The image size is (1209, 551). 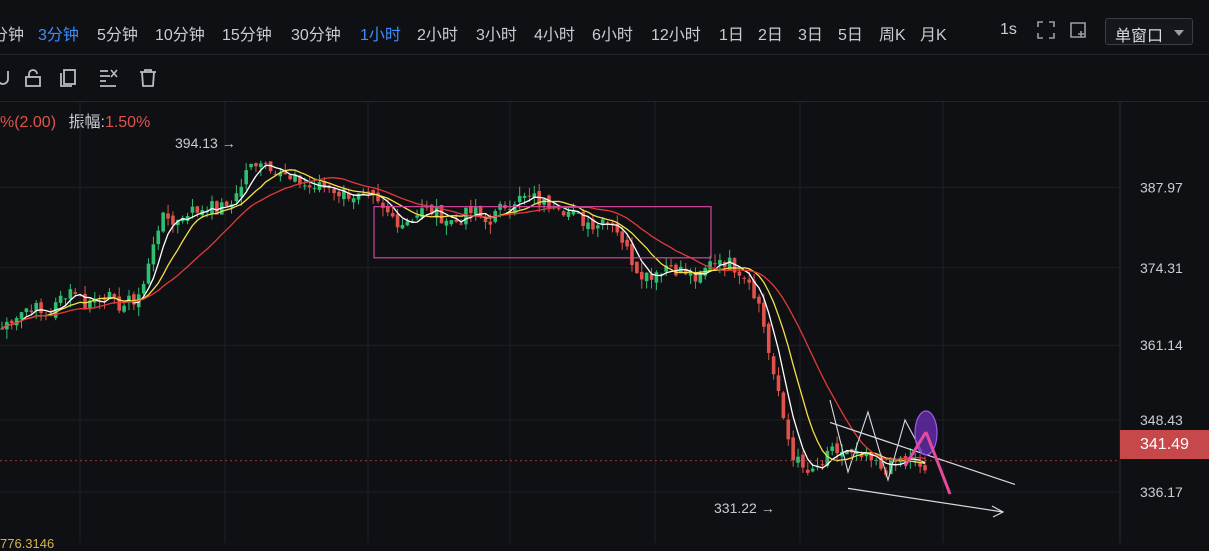 What do you see at coordinates (380, 33) in the screenshot?
I see `timeframe-button-6: 1小时` at bounding box center [380, 33].